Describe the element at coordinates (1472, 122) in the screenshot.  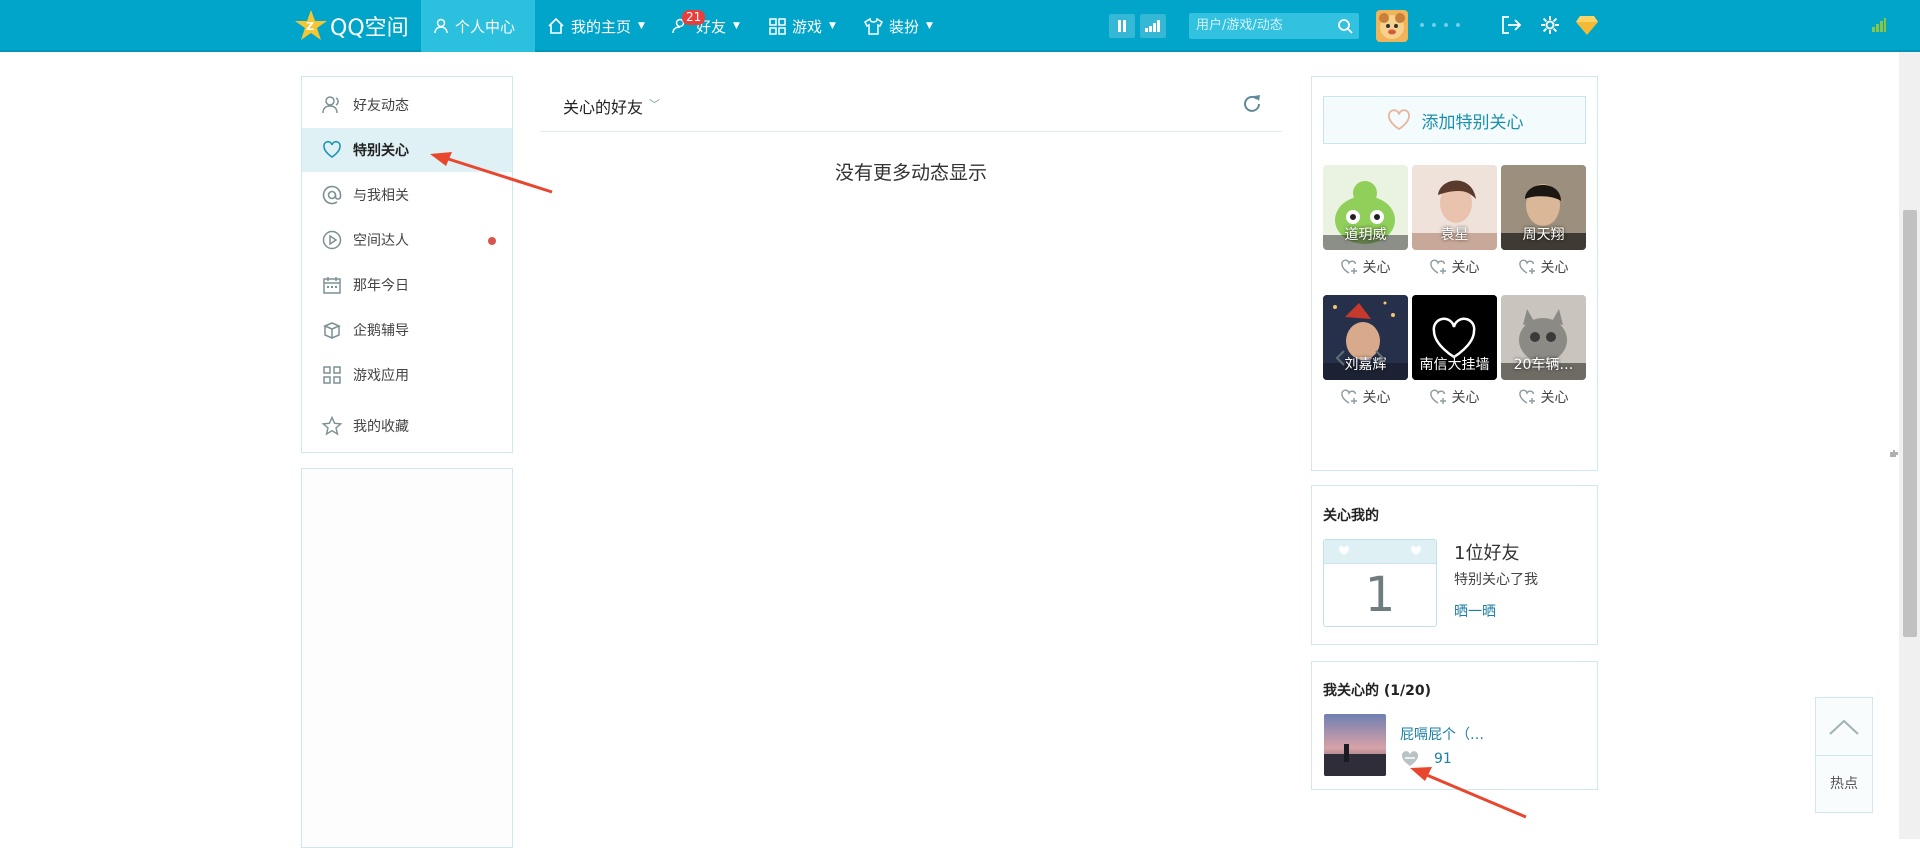
I see `add-special-care-label: 添加特别关心` at that location.